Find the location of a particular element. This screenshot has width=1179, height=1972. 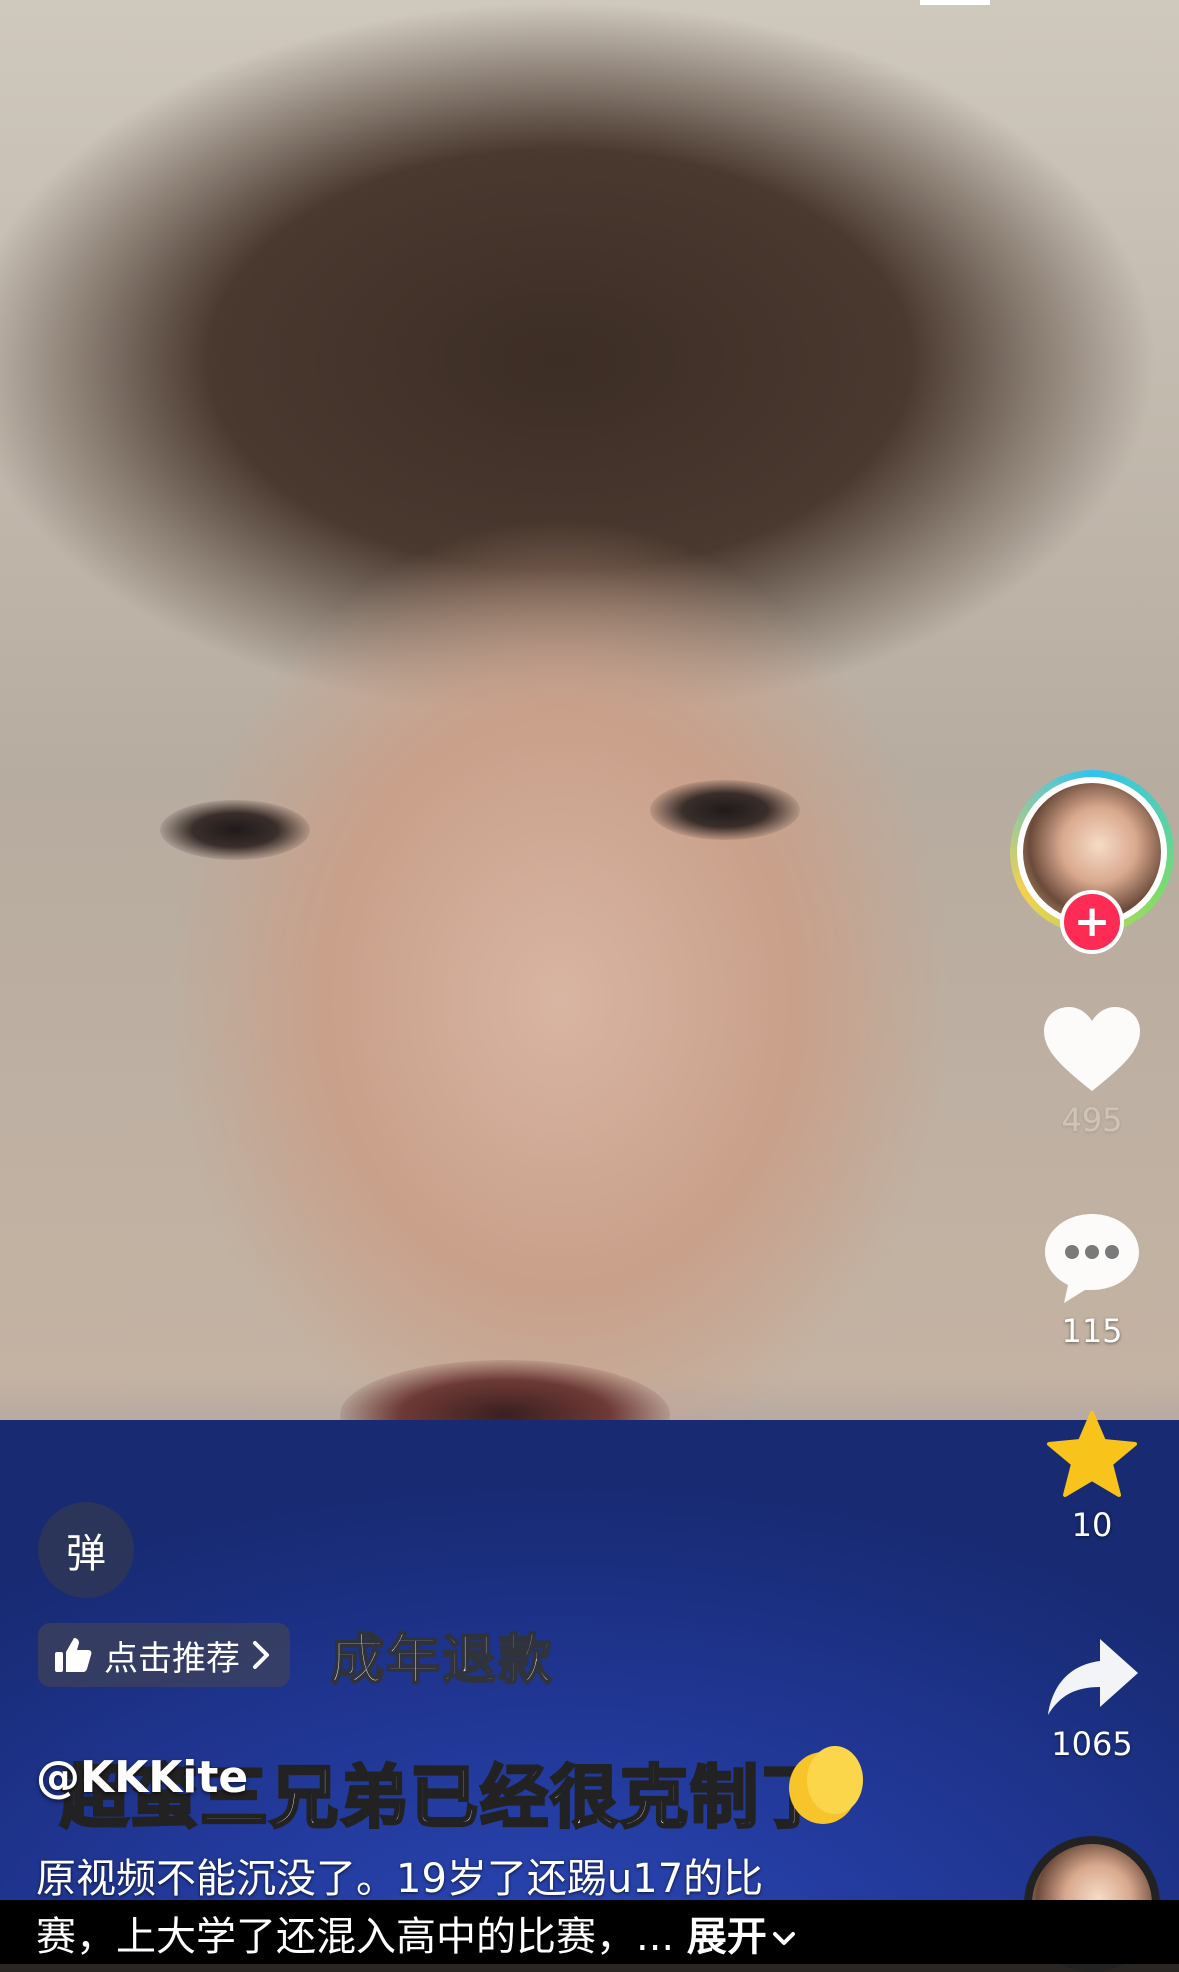

comment-count: 115 is located at coordinates (1092, 1331).